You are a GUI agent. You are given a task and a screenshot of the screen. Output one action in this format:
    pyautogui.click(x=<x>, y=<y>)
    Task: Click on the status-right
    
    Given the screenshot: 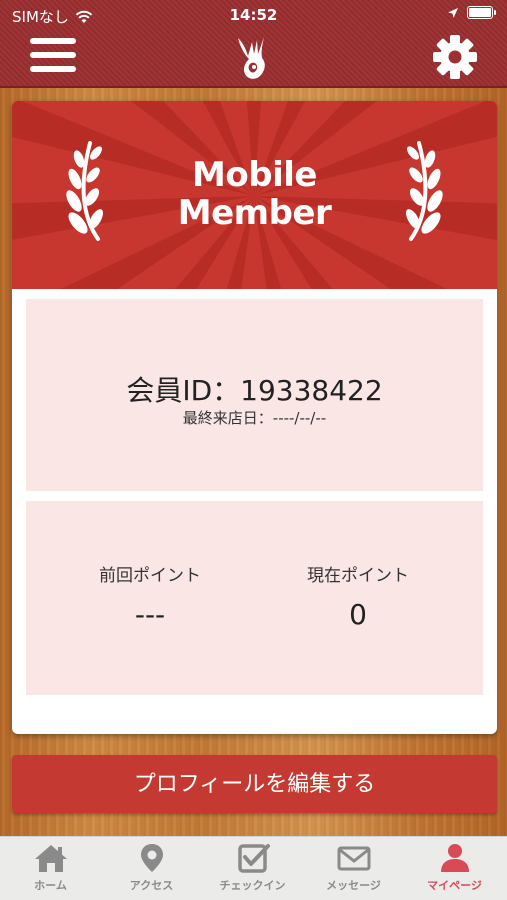 What is the action you would take?
    pyautogui.click(x=471, y=12)
    